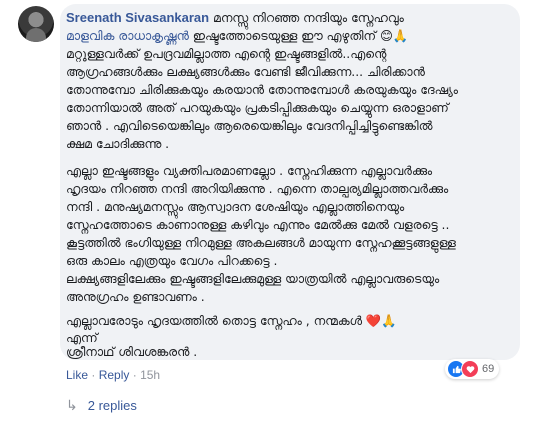  I want to click on reactions-summary: 69, so click(472, 369).